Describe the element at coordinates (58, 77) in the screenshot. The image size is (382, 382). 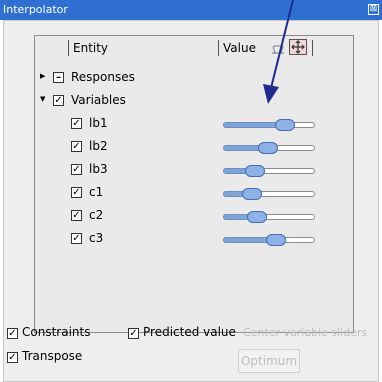
I see `responses-checkbox: –` at that location.